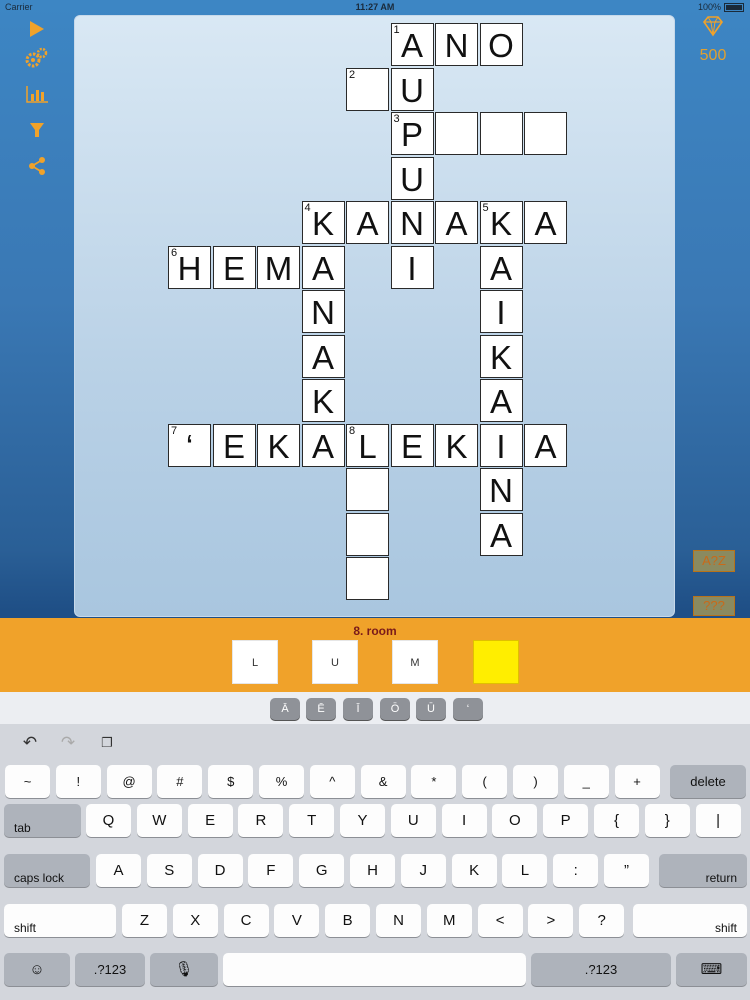  What do you see at coordinates (690, 920) in the screenshot?
I see `shift-key-right: shift` at bounding box center [690, 920].